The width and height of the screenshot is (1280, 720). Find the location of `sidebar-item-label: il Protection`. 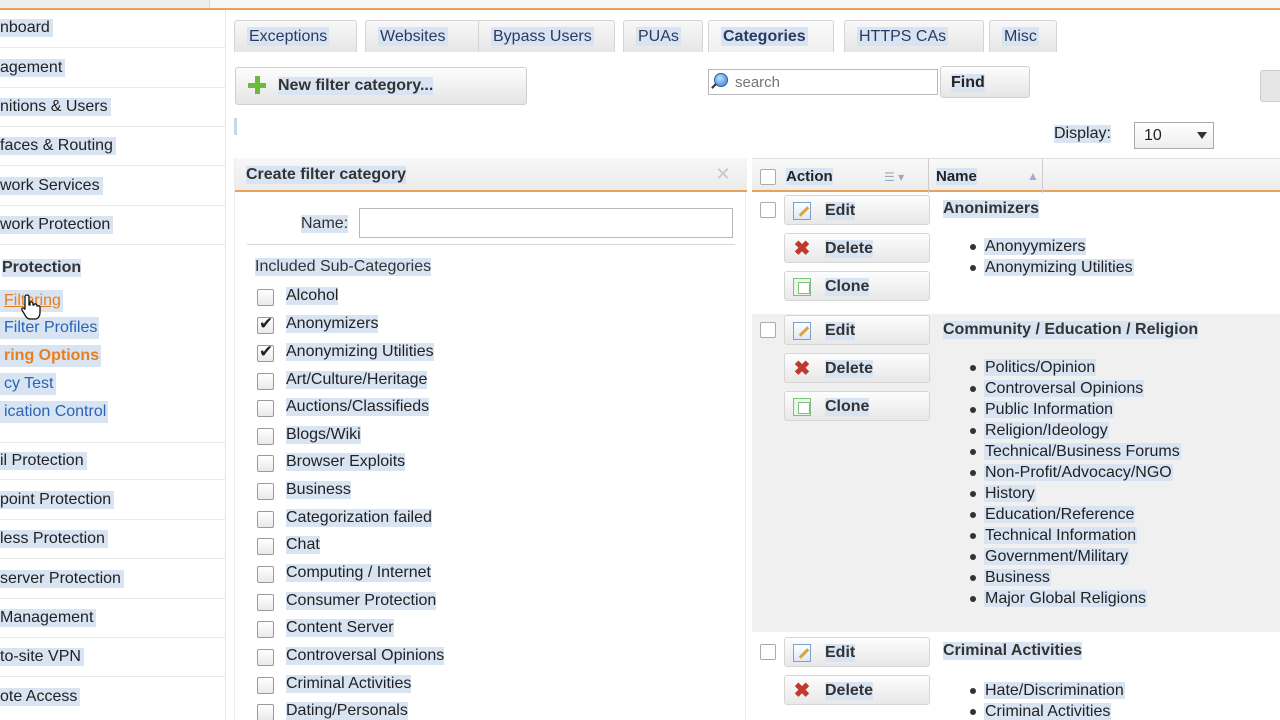

sidebar-item-label: il Protection is located at coordinates (43, 461).